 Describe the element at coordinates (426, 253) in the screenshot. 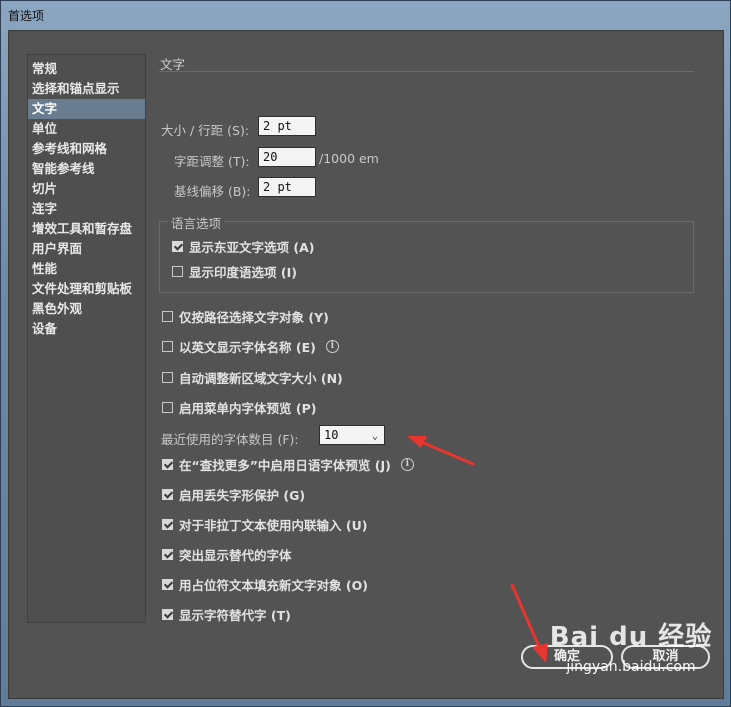

I see `language-options-group: 语言选项 显示东亚文字选项 (A) 显示印度语选项 (I)` at that location.